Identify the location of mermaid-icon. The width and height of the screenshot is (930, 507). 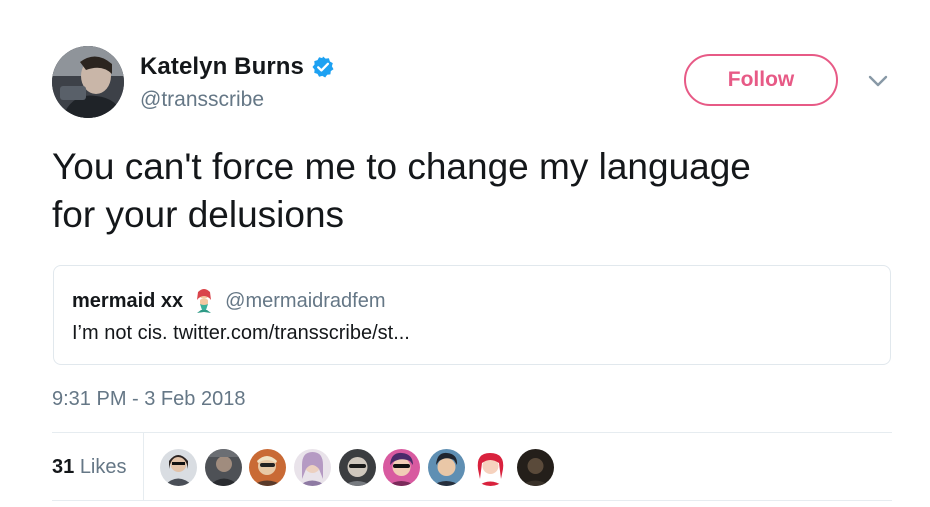
(204, 301).